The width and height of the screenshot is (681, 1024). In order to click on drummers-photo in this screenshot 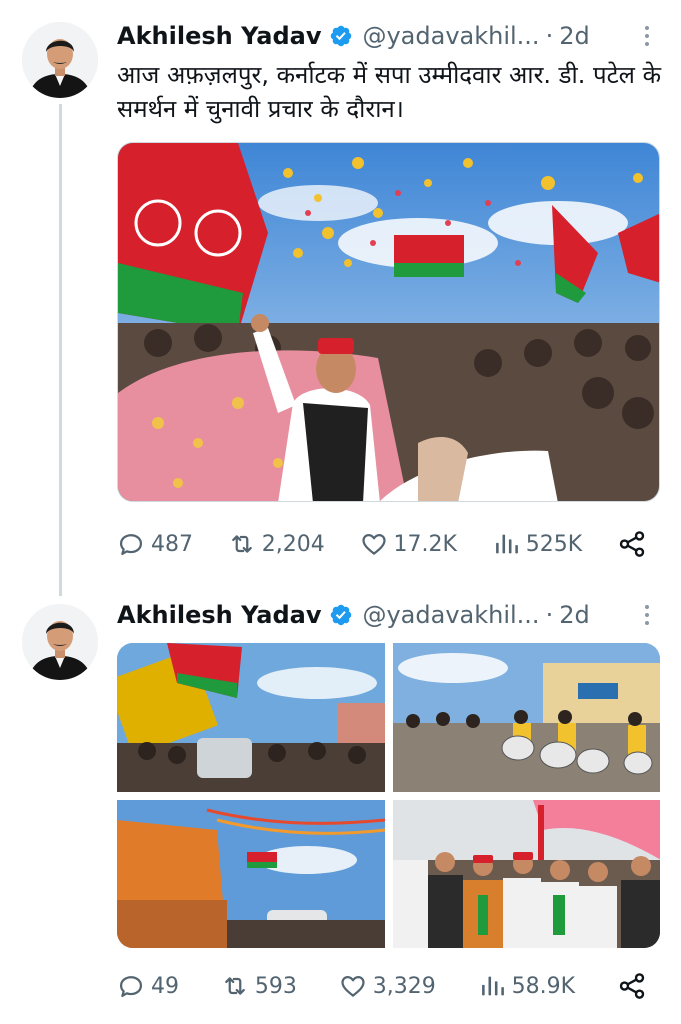, I will do `click(526, 717)`.